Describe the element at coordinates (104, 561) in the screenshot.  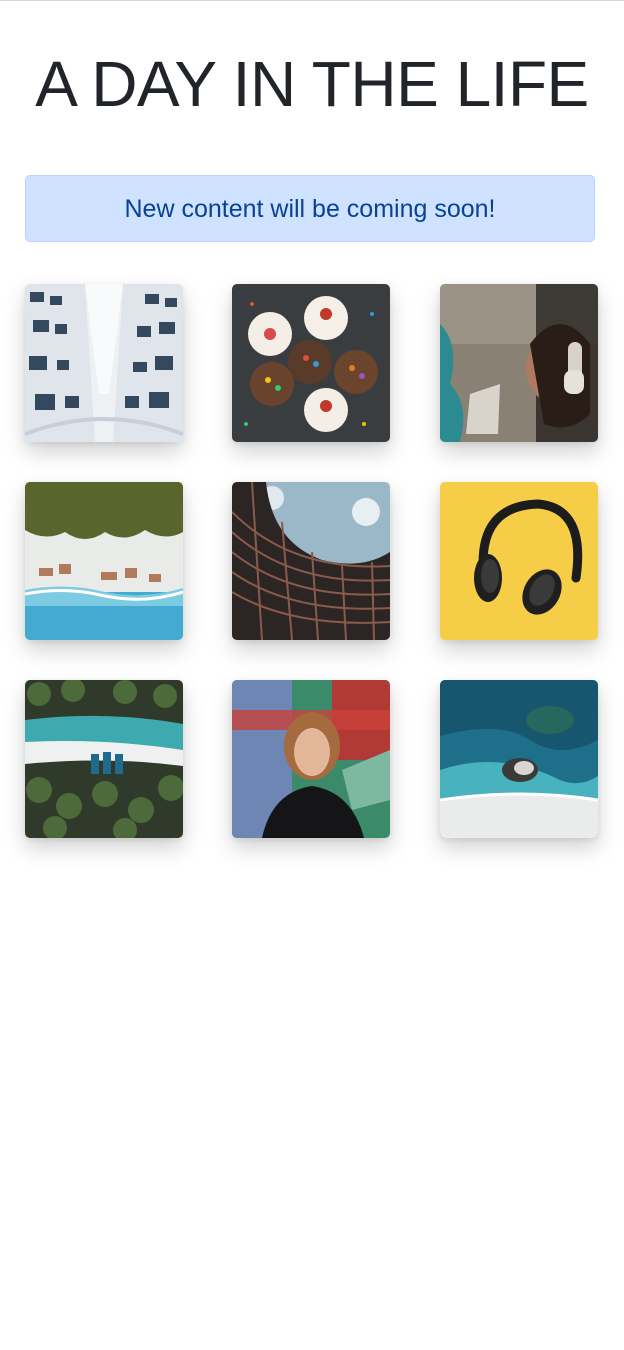
I see `photo-aerial-beach-trees` at that location.